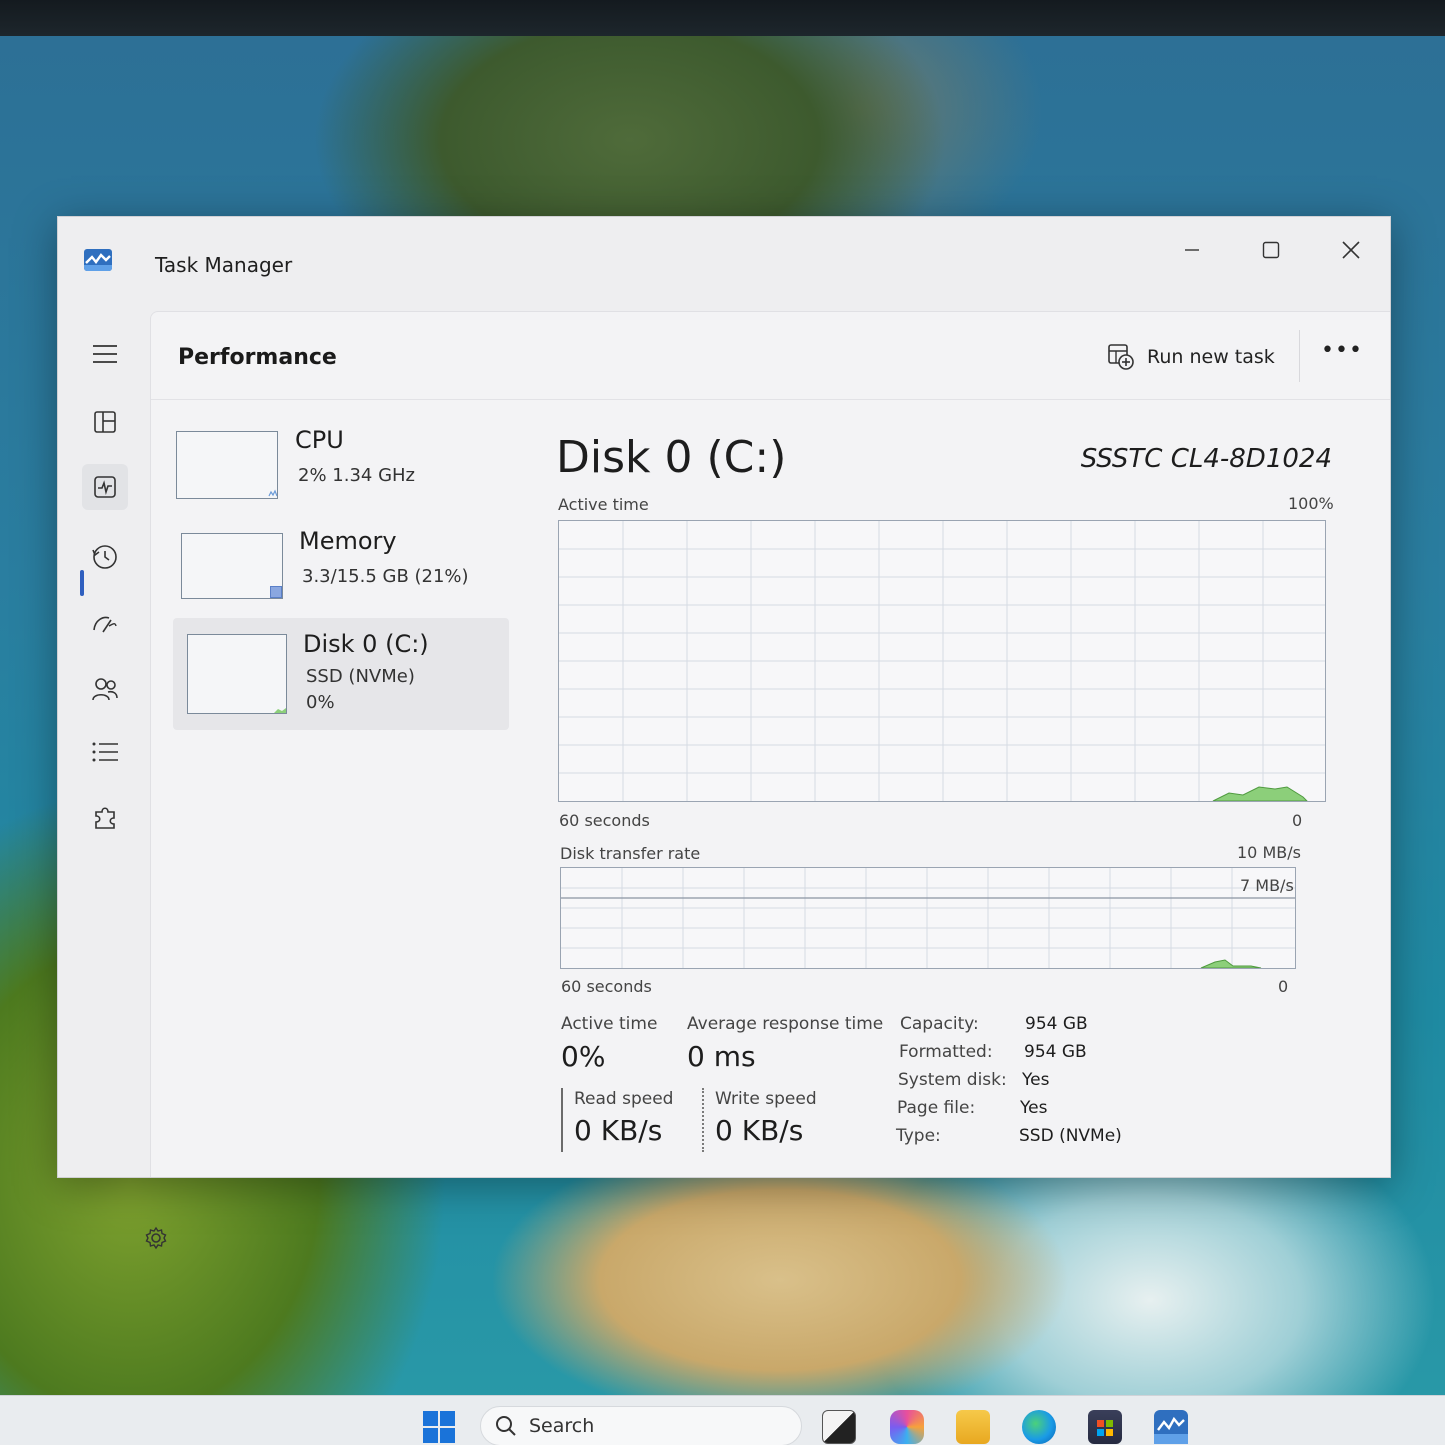 The width and height of the screenshot is (1445, 1445). I want to click on run-new-task-label: Run new task, so click(1211, 357).